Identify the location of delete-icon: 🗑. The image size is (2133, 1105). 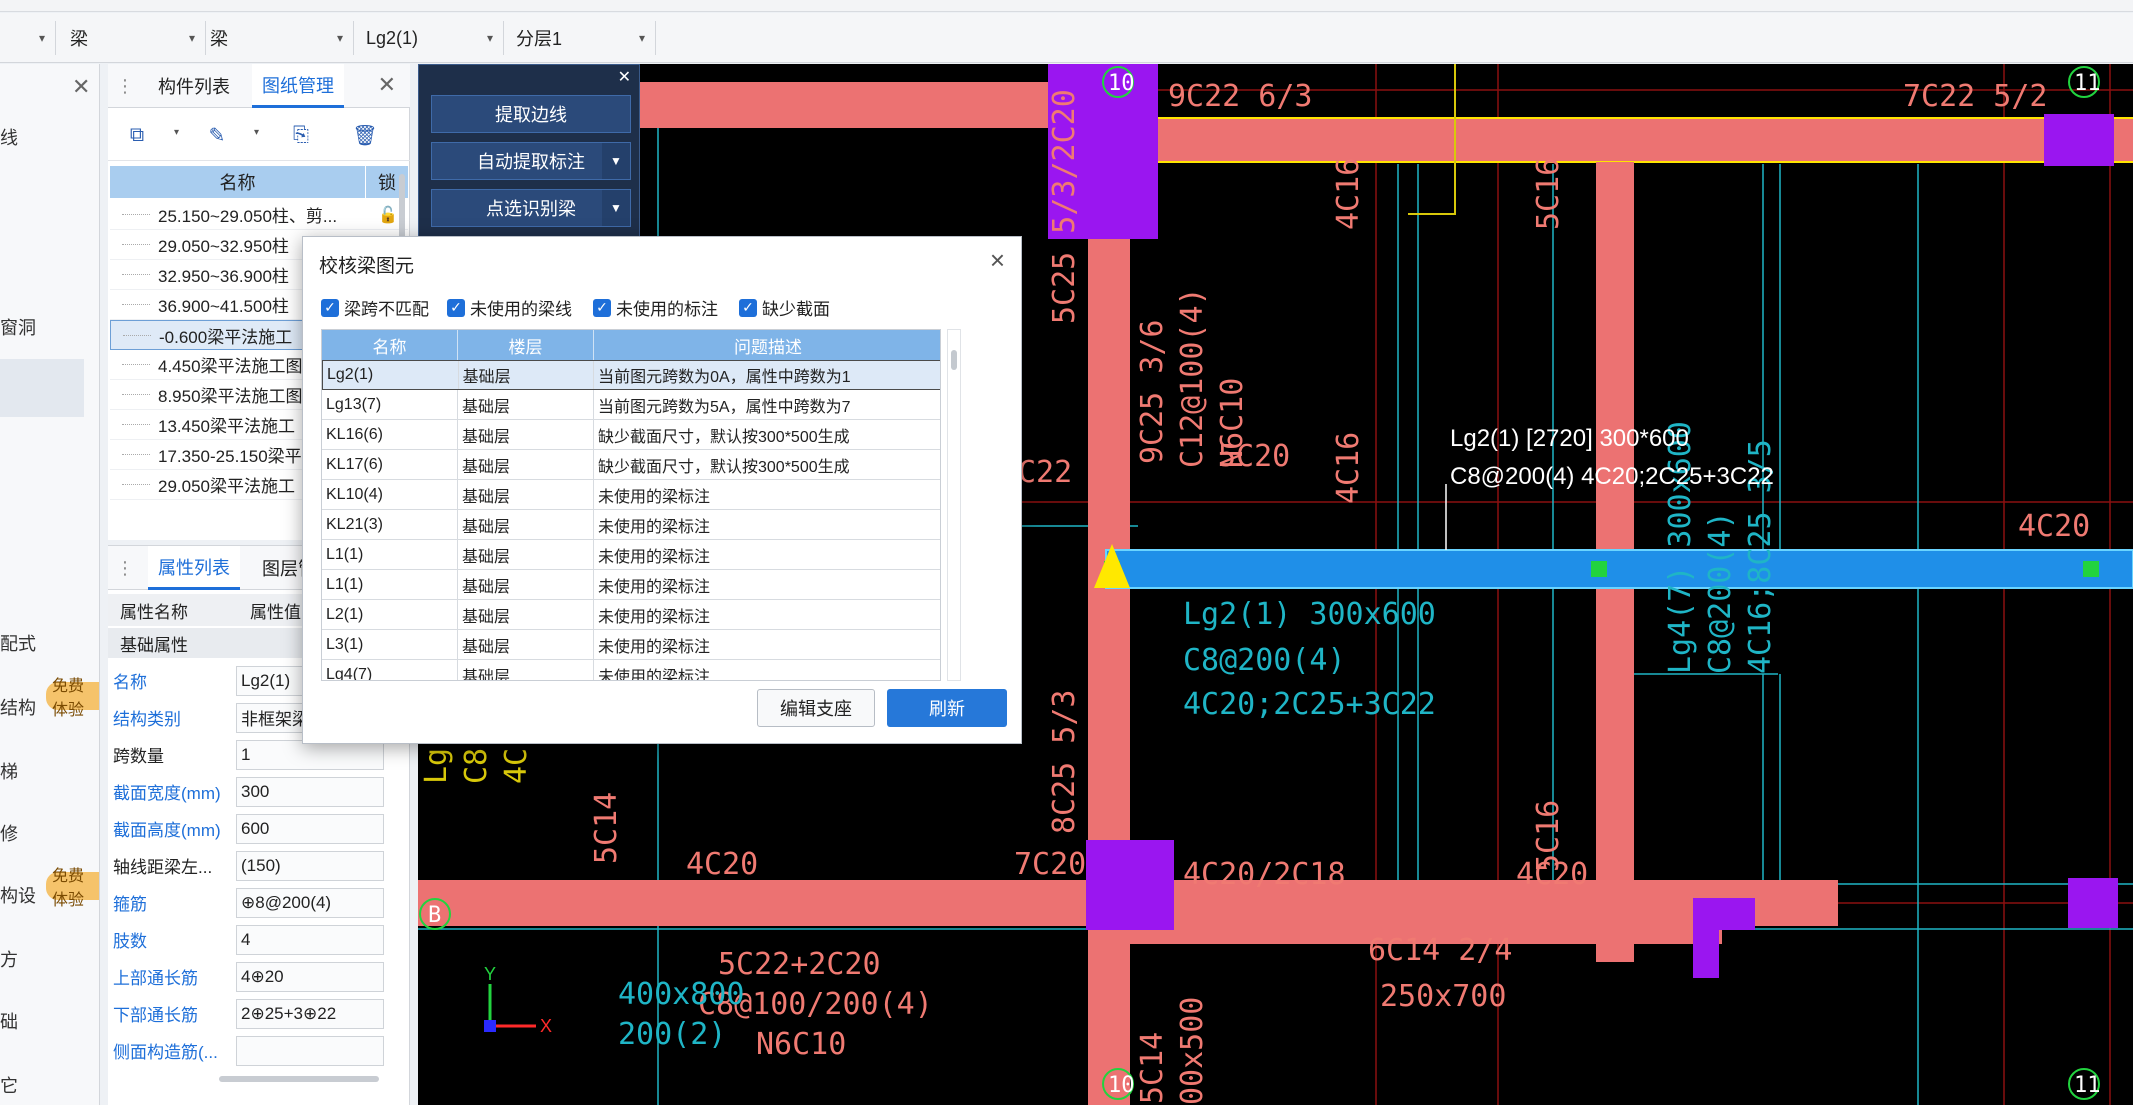
(365, 135).